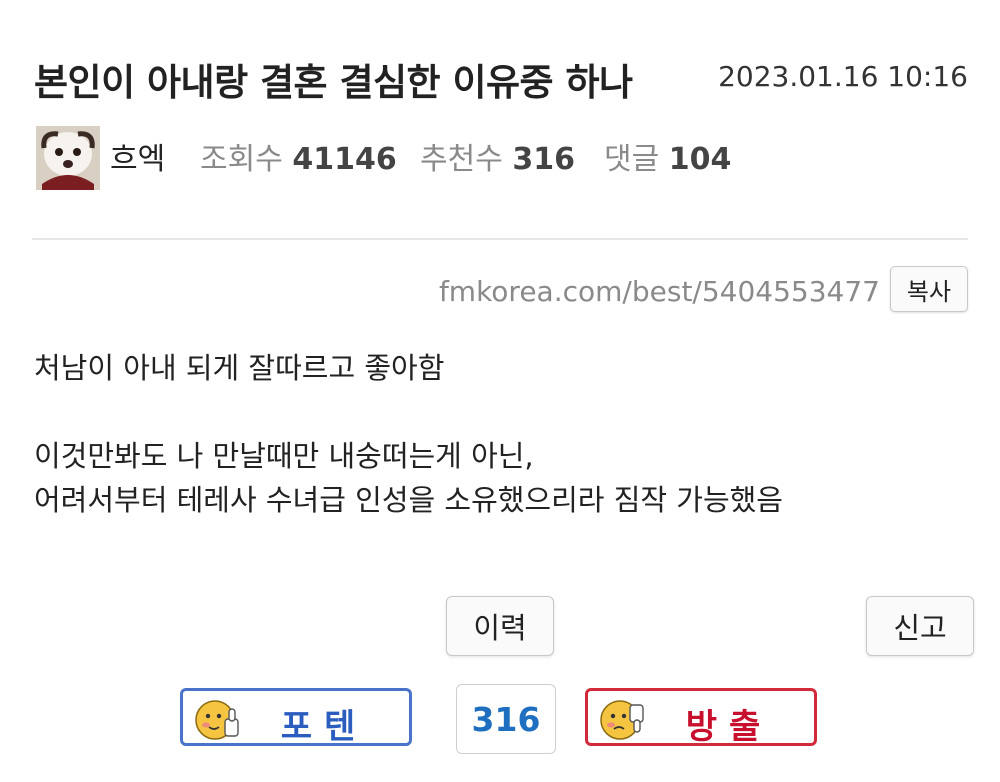 Image resolution: width=1000 pixels, height=782 pixels. What do you see at coordinates (461, 159) in the screenshot?
I see `recommend-count-label: 추천수` at bounding box center [461, 159].